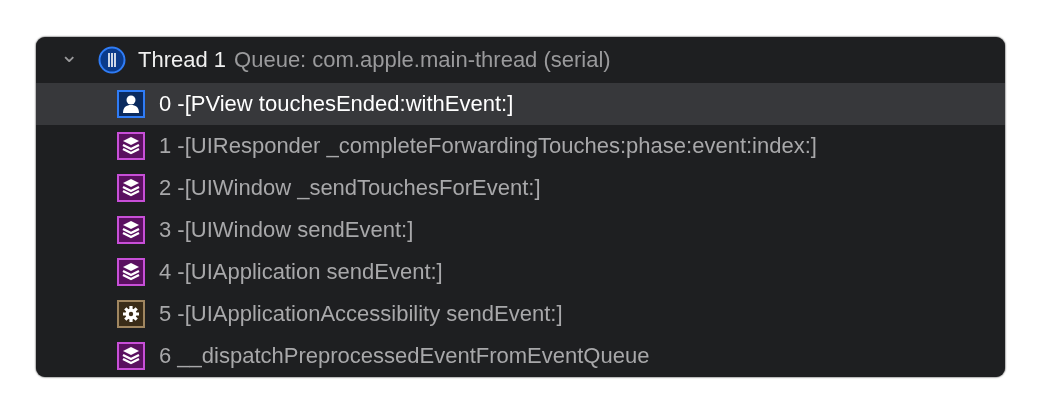 Image resolution: width=1042 pixels, height=414 pixels. I want to click on stack-frame-row: 3 -[UIWindow sendEvent:], so click(520, 230).